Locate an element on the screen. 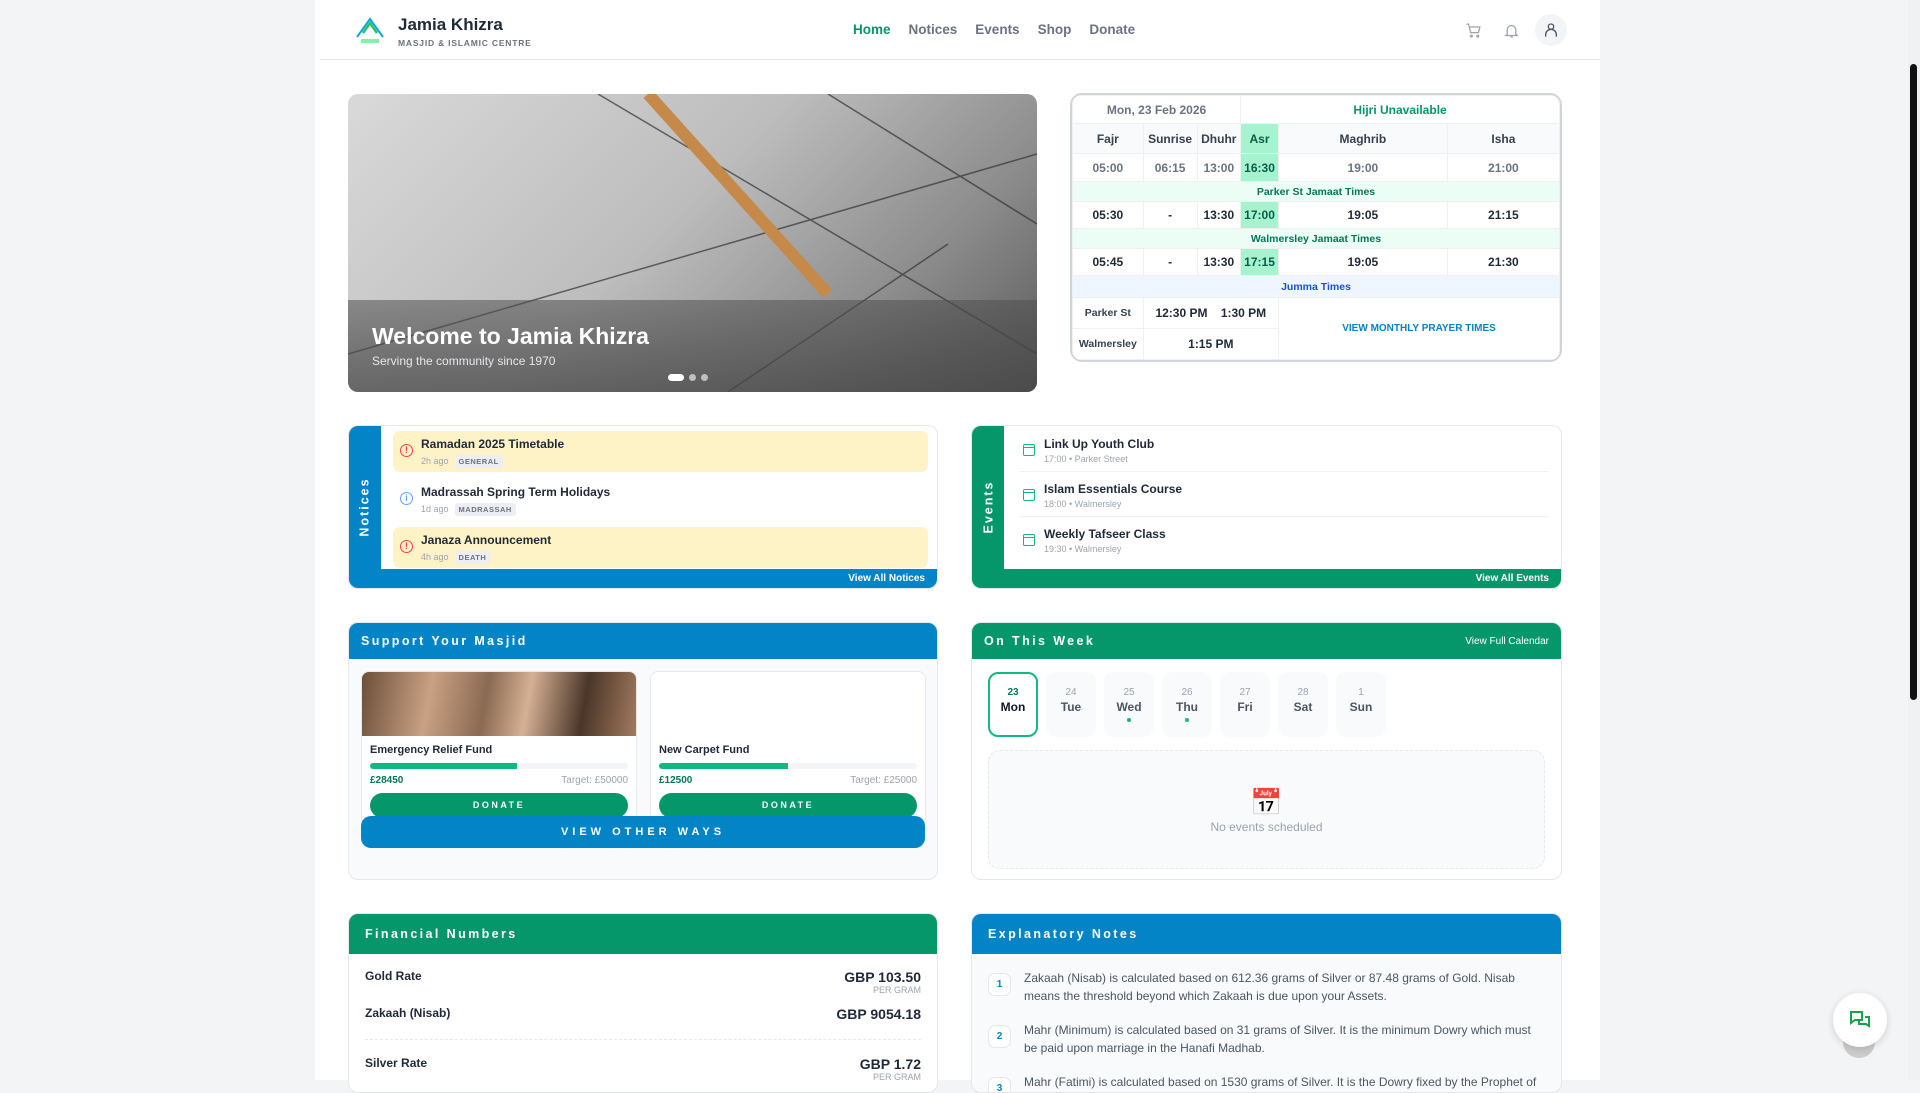  day-name: Thu is located at coordinates (1187, 707).